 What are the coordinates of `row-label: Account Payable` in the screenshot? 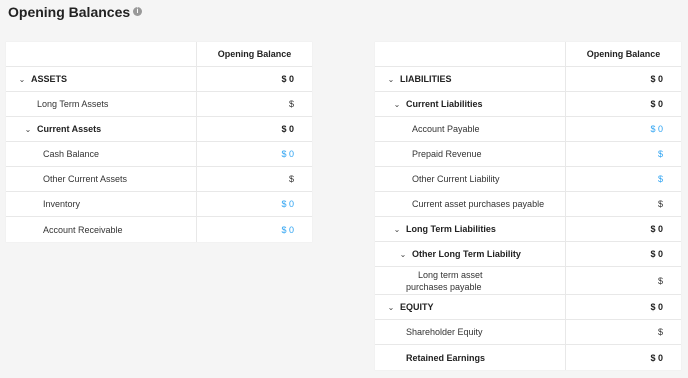 It's located at (446, 129).